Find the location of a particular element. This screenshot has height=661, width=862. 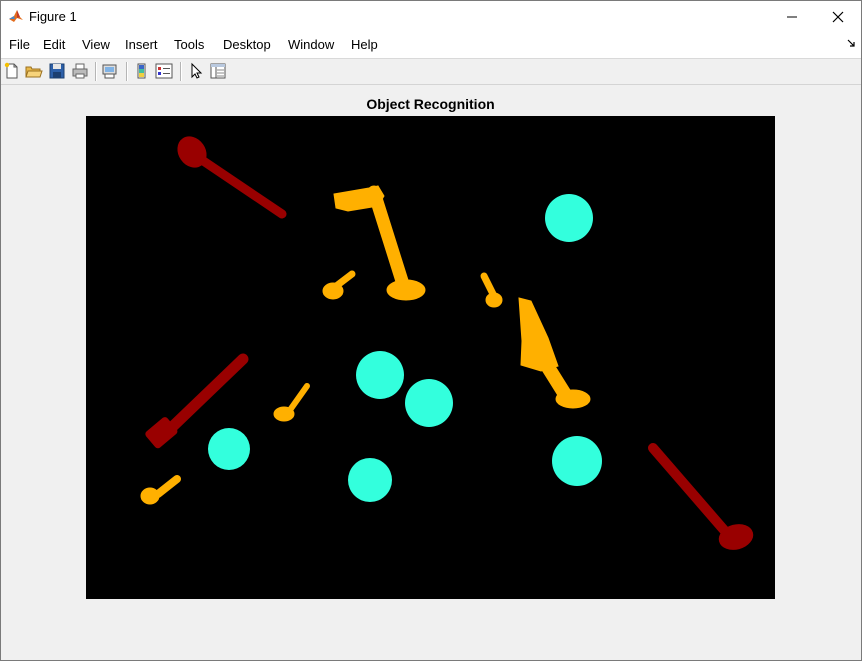

pointer-icon is located at coordinates (196, 71).